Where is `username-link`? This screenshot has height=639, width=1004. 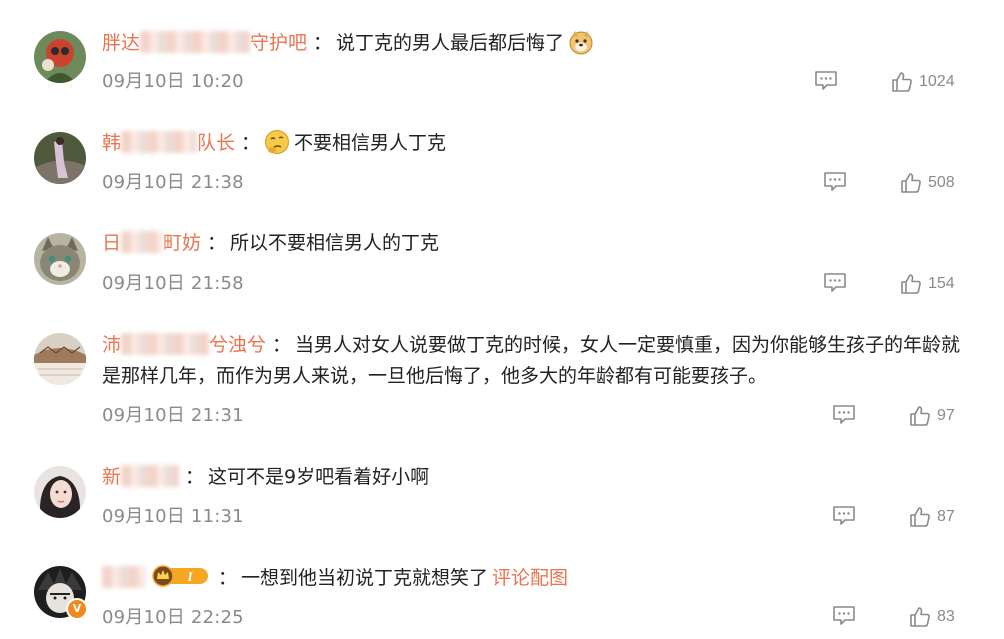 username-link is located at coordinates (124, 578).